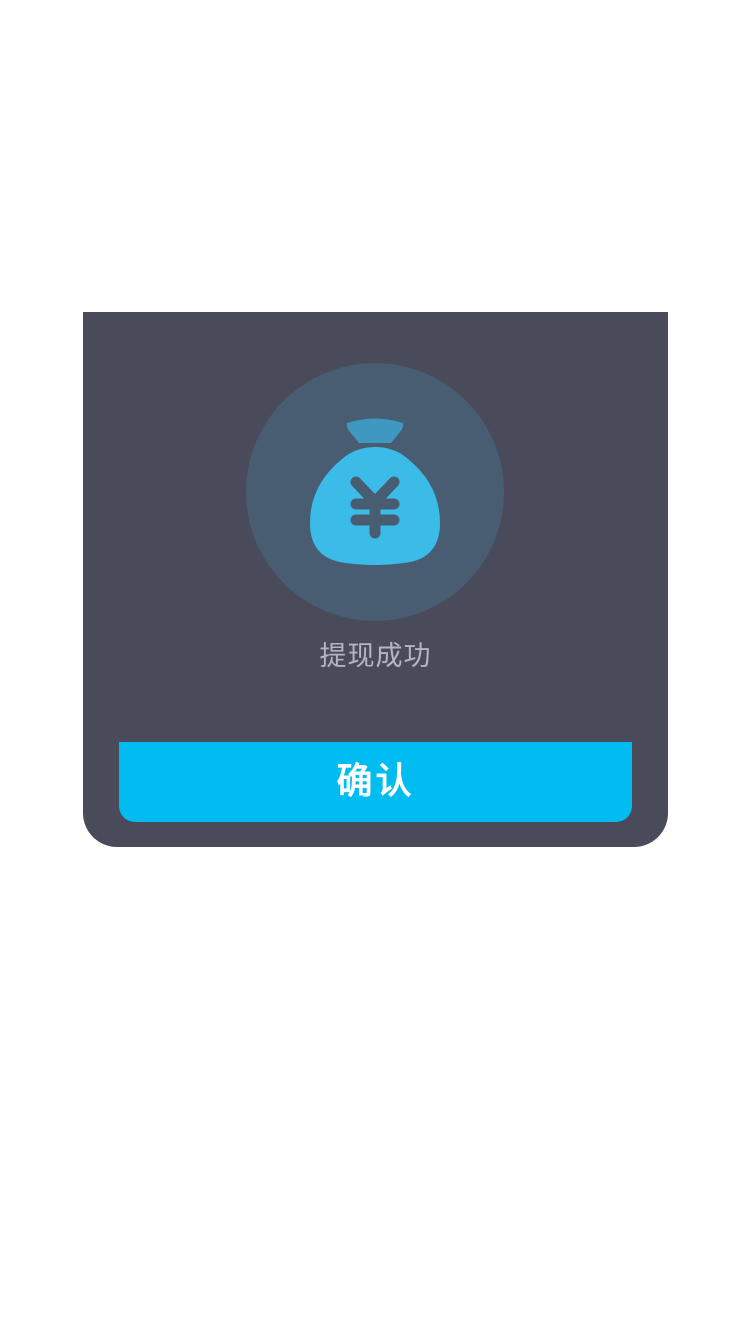 This screenshot has width=750, height=1334. Describe the element at coordinates (375, 656) in the screenshot. I see `success-message: 提现成功` at that location.